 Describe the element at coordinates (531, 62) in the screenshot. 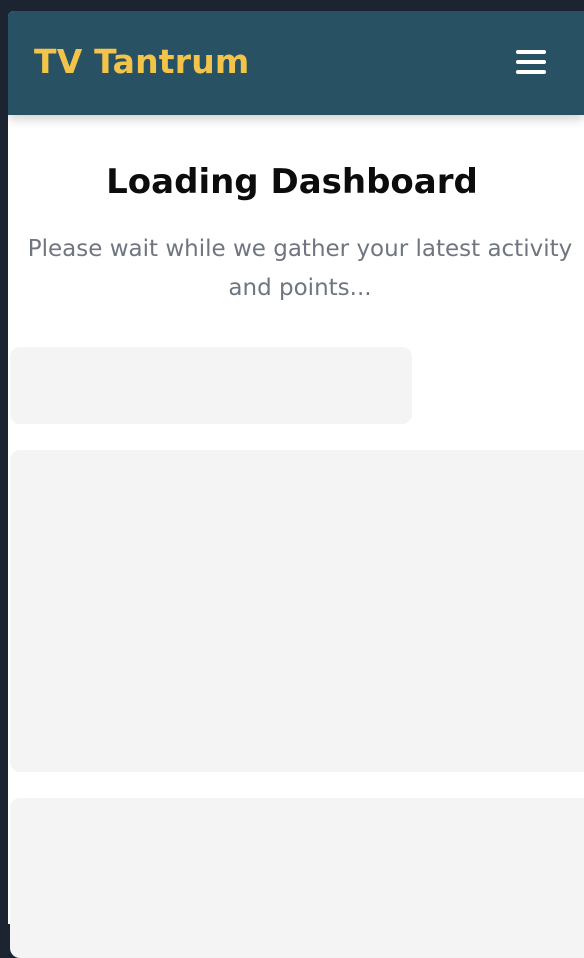

I see `menu-bar-middle` at that location.